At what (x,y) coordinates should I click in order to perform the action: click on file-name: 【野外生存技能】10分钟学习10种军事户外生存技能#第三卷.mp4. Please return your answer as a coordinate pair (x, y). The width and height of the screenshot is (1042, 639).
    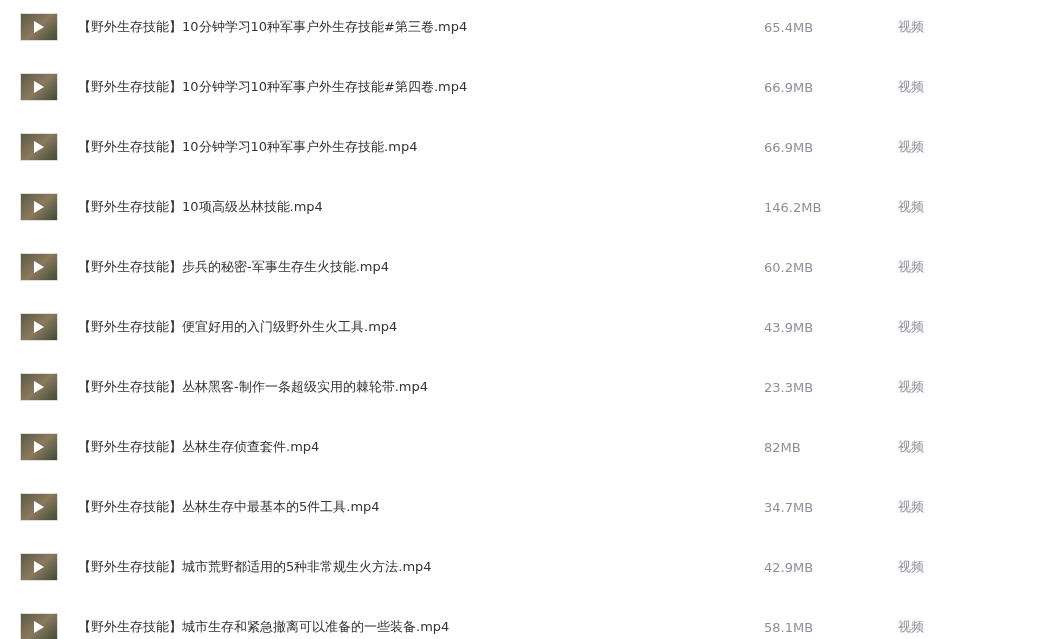
    Looking at the image, I should click on (421, 27).